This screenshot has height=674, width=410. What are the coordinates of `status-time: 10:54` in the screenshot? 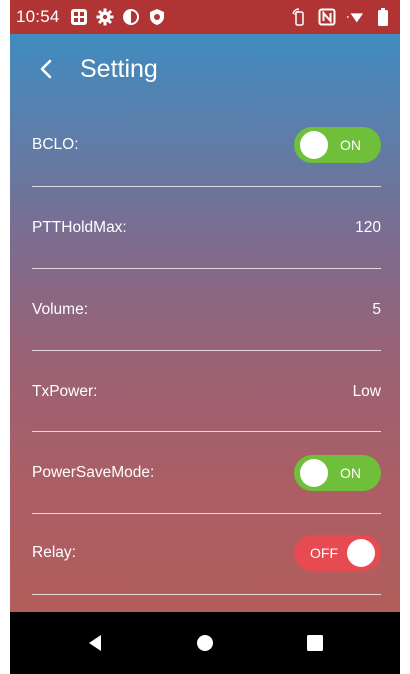 It's located at (38, 16).